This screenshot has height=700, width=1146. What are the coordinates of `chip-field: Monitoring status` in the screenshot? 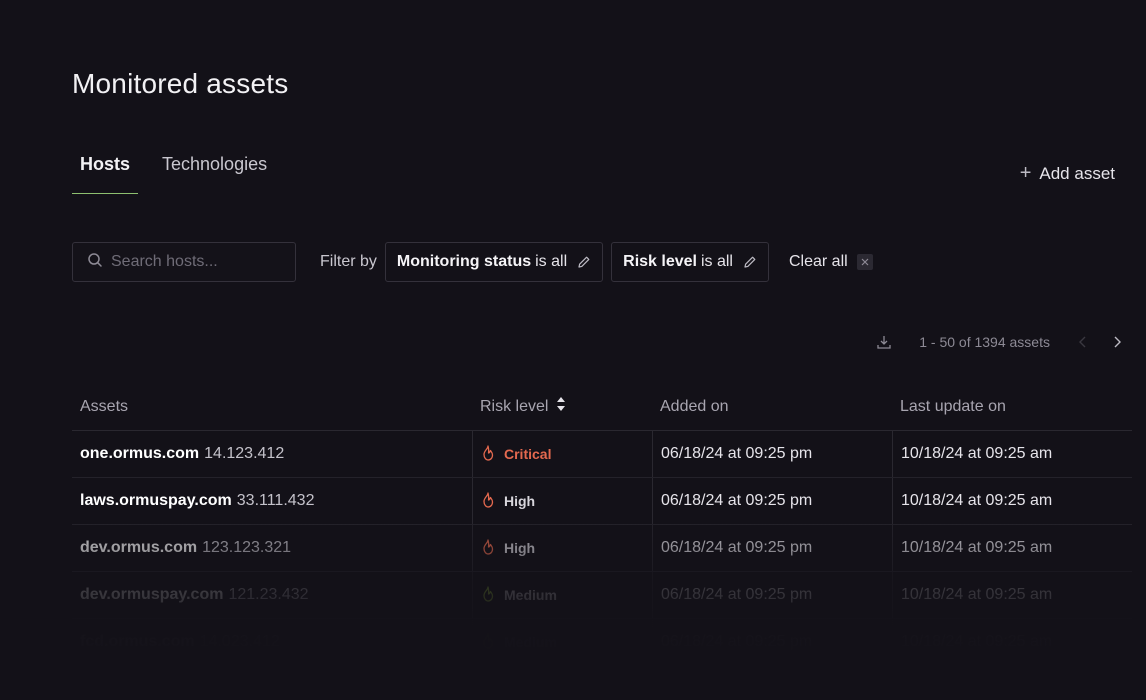 It's located at (464, 261).